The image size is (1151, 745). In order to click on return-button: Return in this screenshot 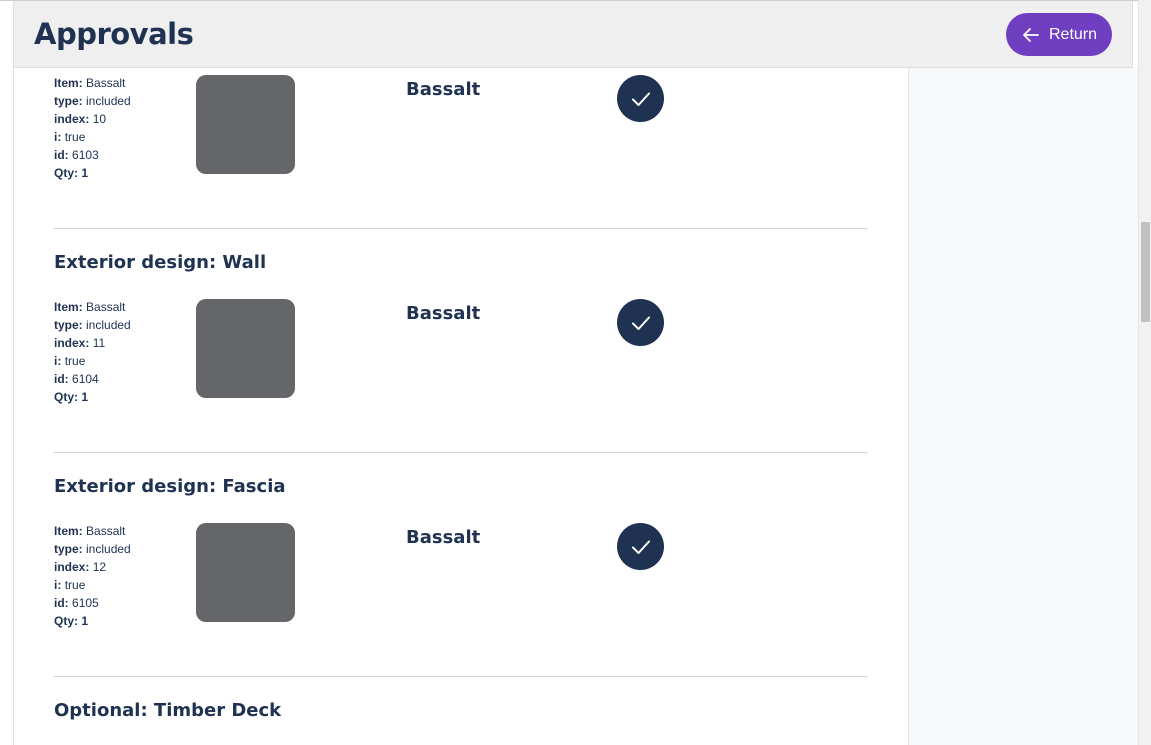, I will do `click(1059, 34)`.